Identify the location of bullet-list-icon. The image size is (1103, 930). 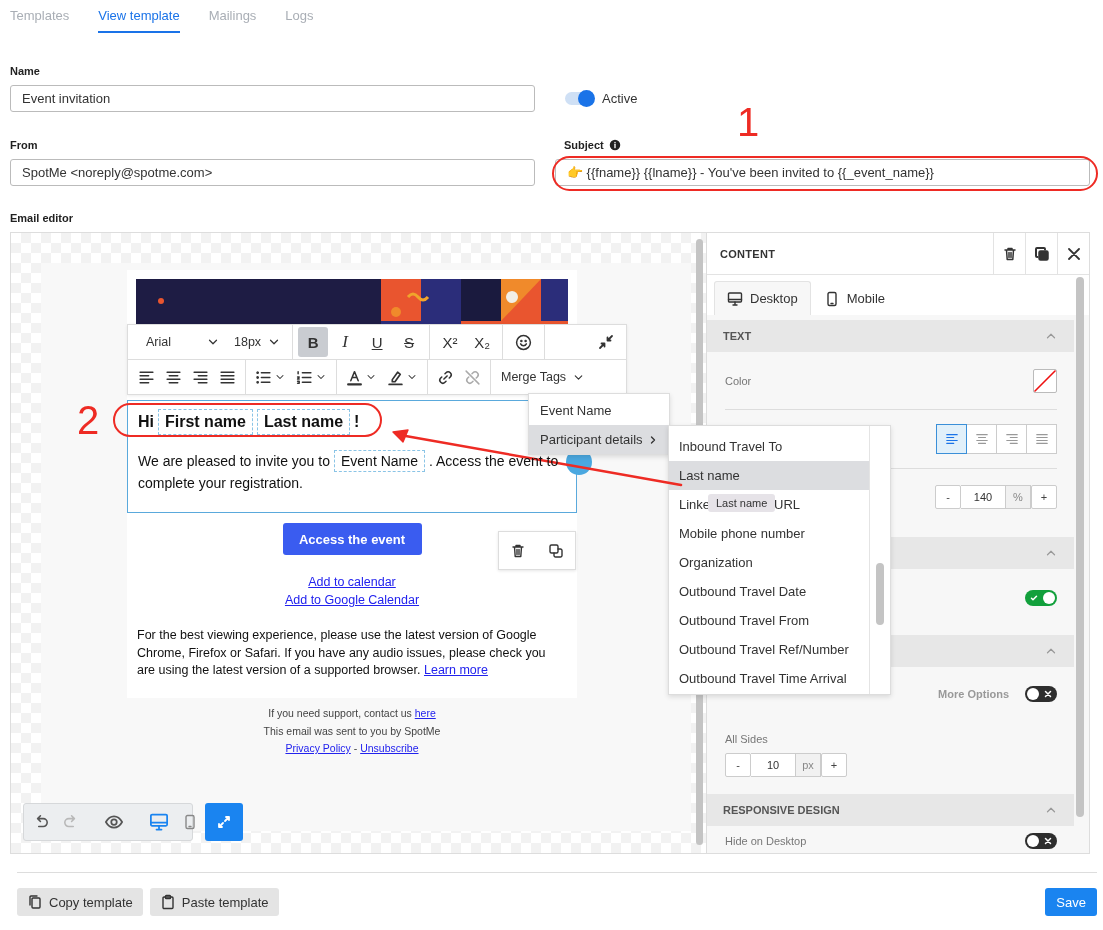
(263, 377).